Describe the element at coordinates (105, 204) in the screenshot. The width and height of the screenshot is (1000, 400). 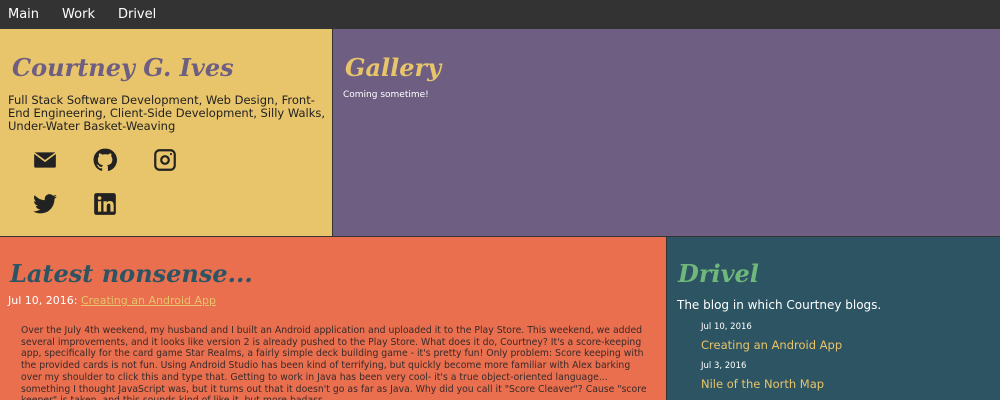
I see `linkedin-icon` at that location.